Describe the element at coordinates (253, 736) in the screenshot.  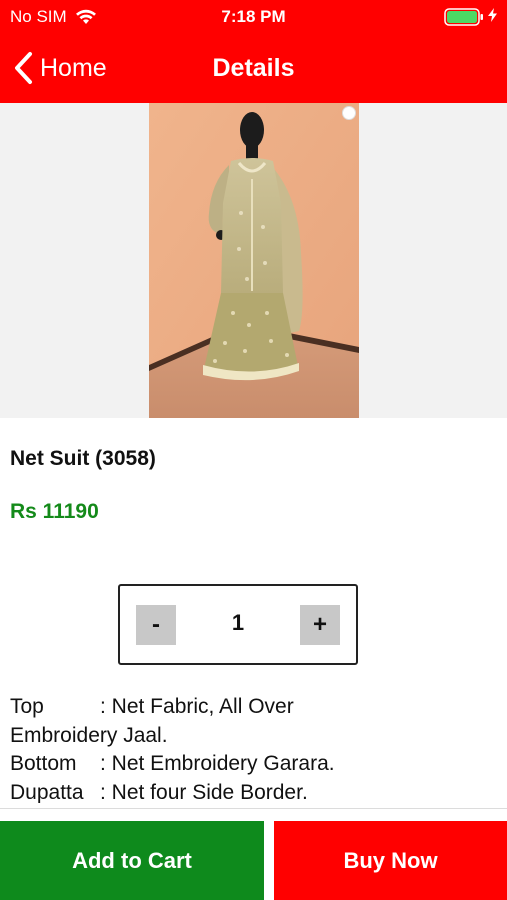
I see `description-row: Embroidery Jaal.` at that location.